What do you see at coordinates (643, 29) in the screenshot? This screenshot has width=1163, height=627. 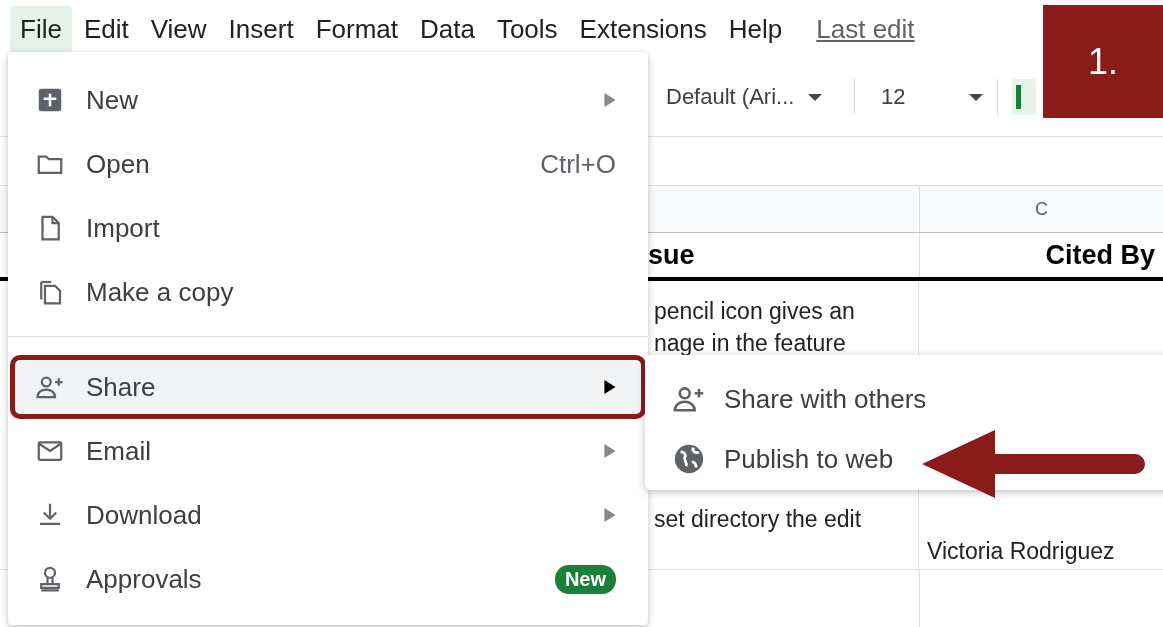 I see `menu-bar-item: Extensions` at bounding box center [643, 29].